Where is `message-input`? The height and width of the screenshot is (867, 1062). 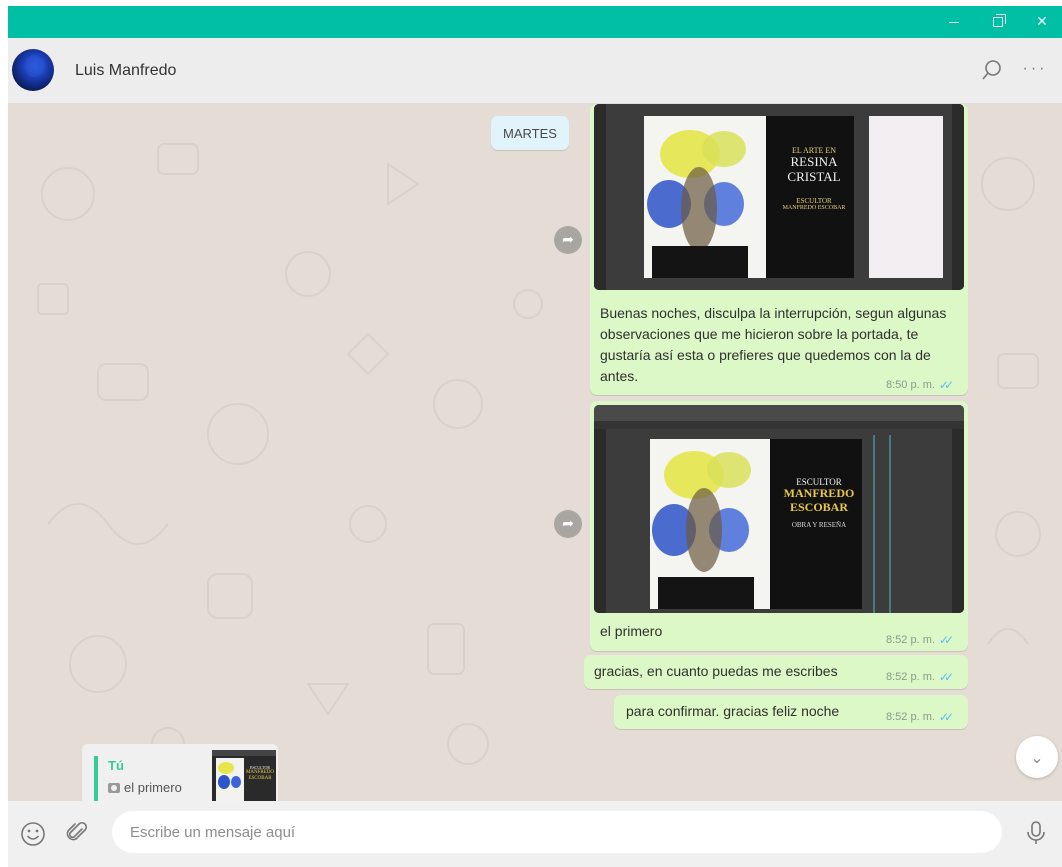
message-input is located at coordinates (557, 832).